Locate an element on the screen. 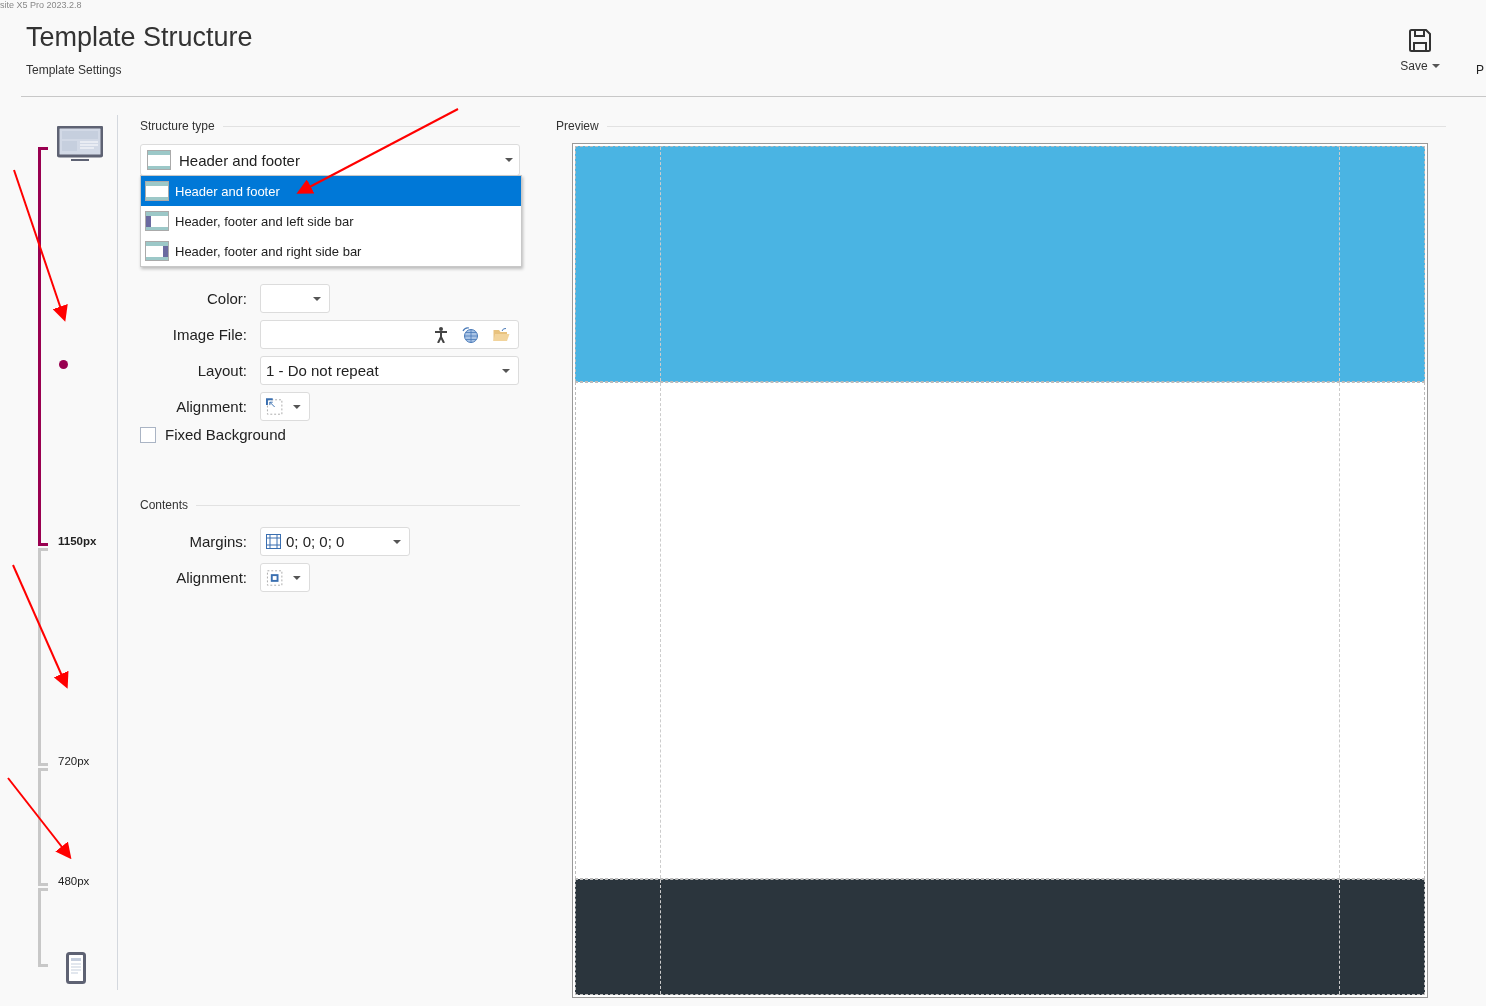 The width and height of the screenshot is (1486, 1006). breakpoint-label: 720px is located at coordinates (74, 761).